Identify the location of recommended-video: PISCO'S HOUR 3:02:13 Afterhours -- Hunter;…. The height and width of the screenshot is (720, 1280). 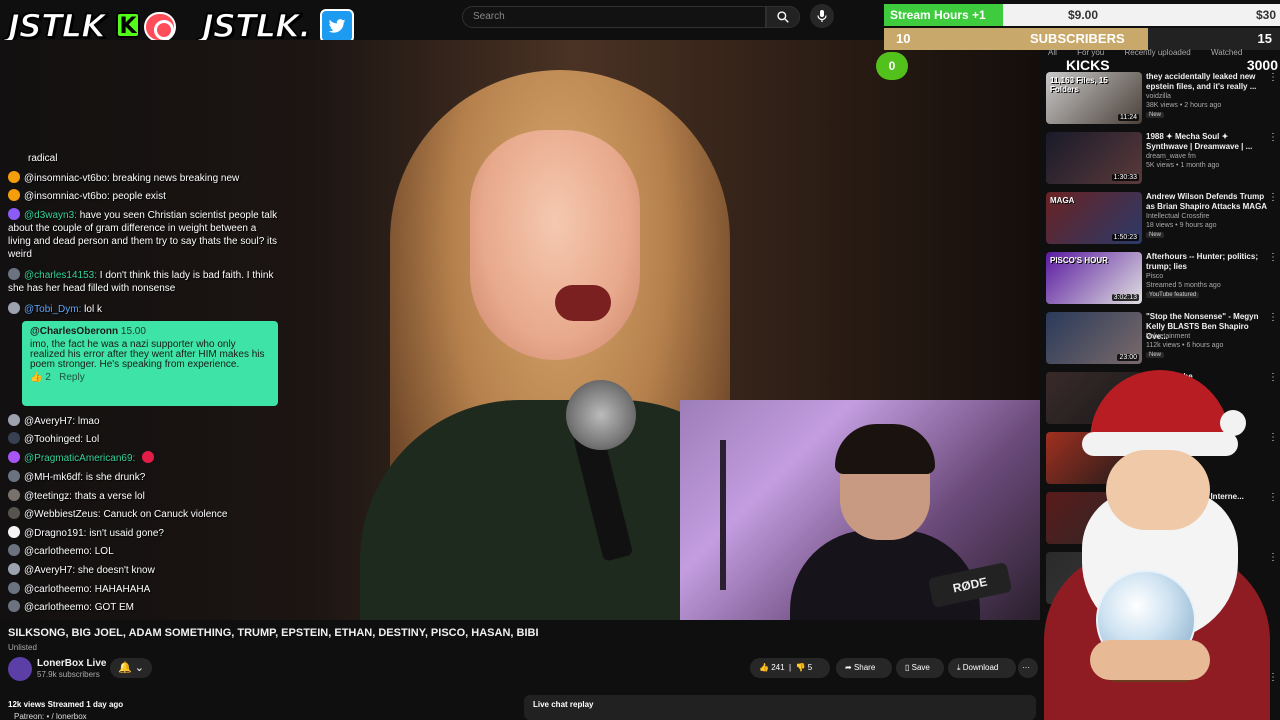
(1162, 280).